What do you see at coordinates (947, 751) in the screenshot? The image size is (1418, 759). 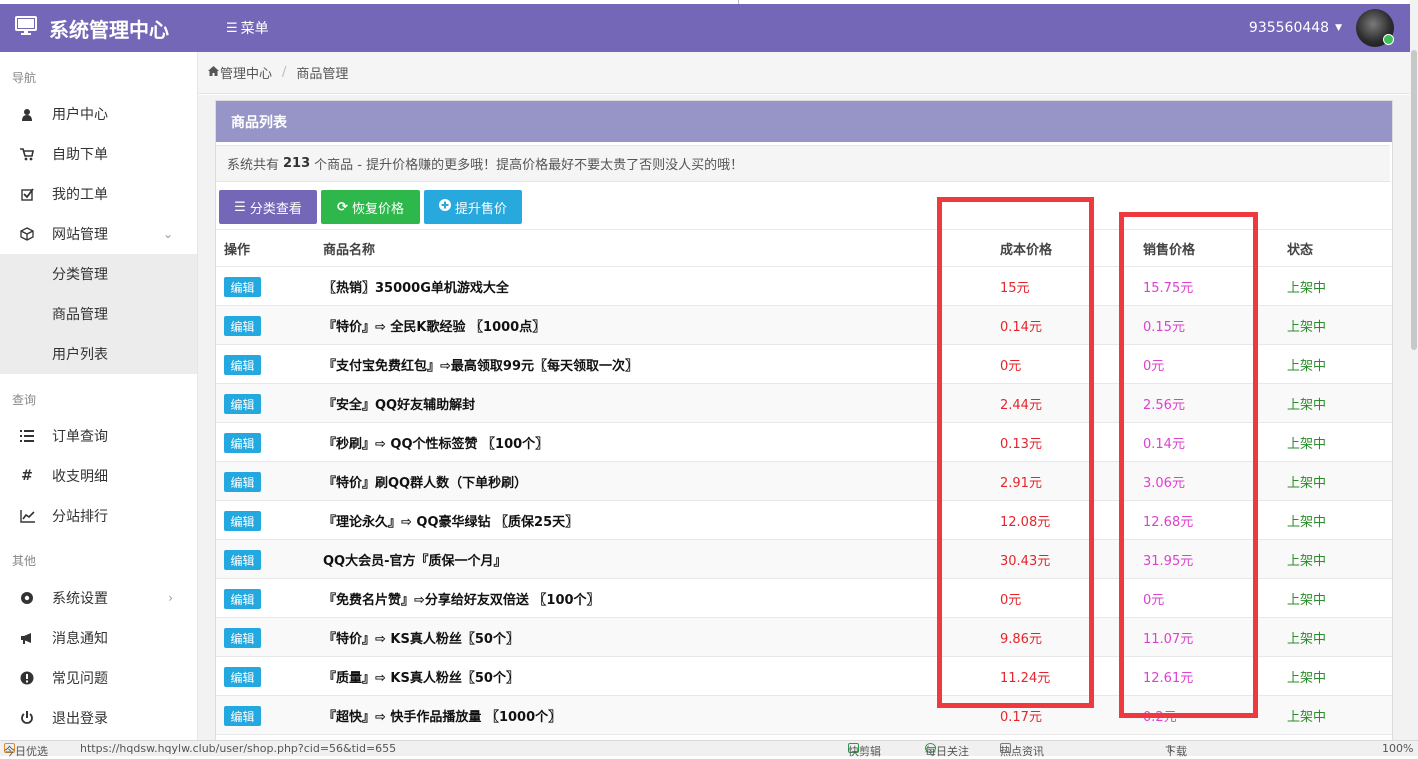 I see `status-item-label: 每日关注` at bounding box center [947, 751].